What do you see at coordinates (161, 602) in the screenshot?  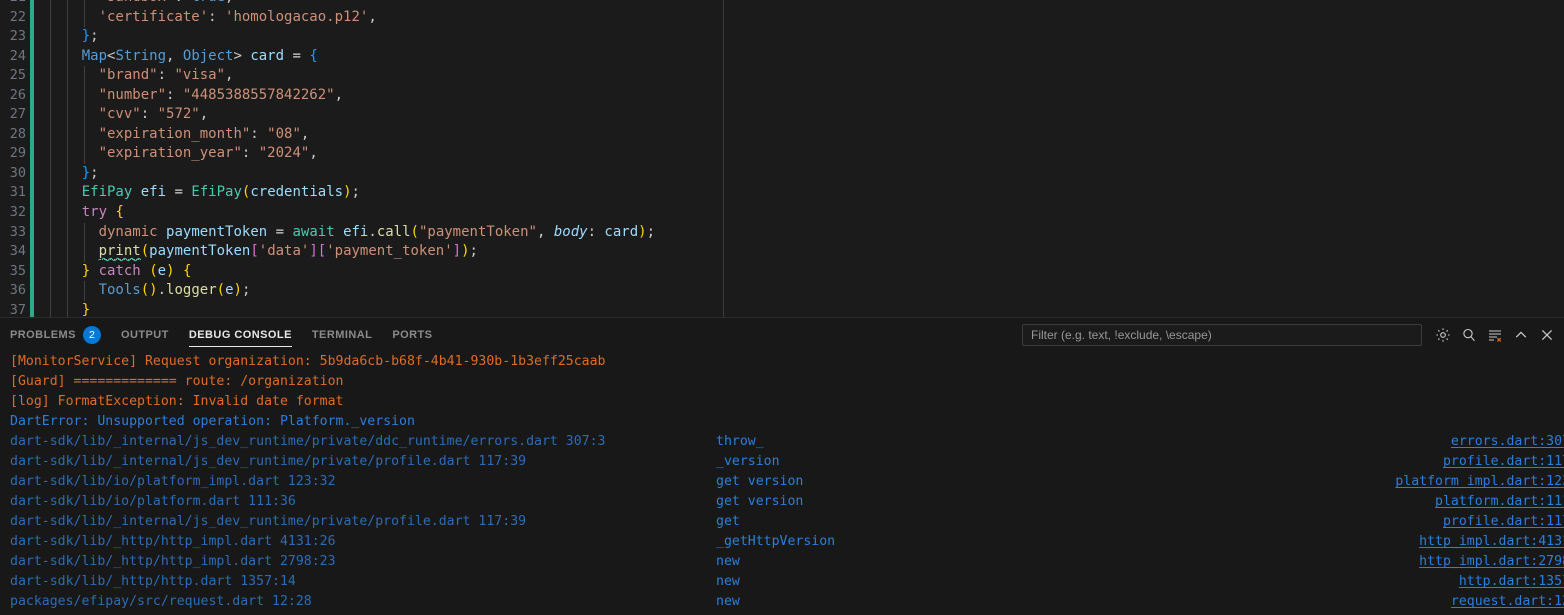 I see `console-message-text: packages/efipay/src/request.dart 12:28` at bounding box center [161, 602].